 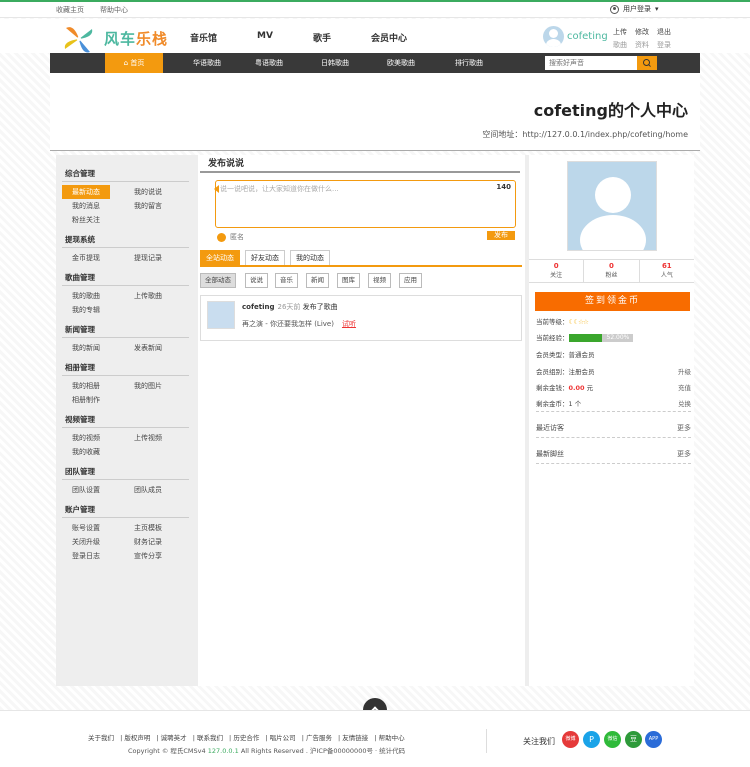 I want to click on listen-link: 试听, so click(x=349, y=324).